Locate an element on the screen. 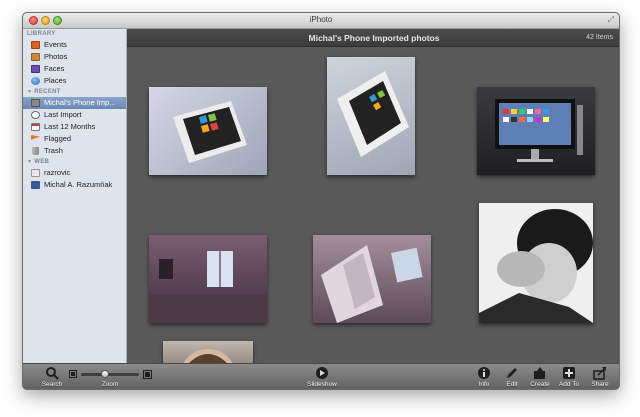 The image size is (640, 417). sidebar-item-label: Last 12 Months is located at coordinates (70, 126).